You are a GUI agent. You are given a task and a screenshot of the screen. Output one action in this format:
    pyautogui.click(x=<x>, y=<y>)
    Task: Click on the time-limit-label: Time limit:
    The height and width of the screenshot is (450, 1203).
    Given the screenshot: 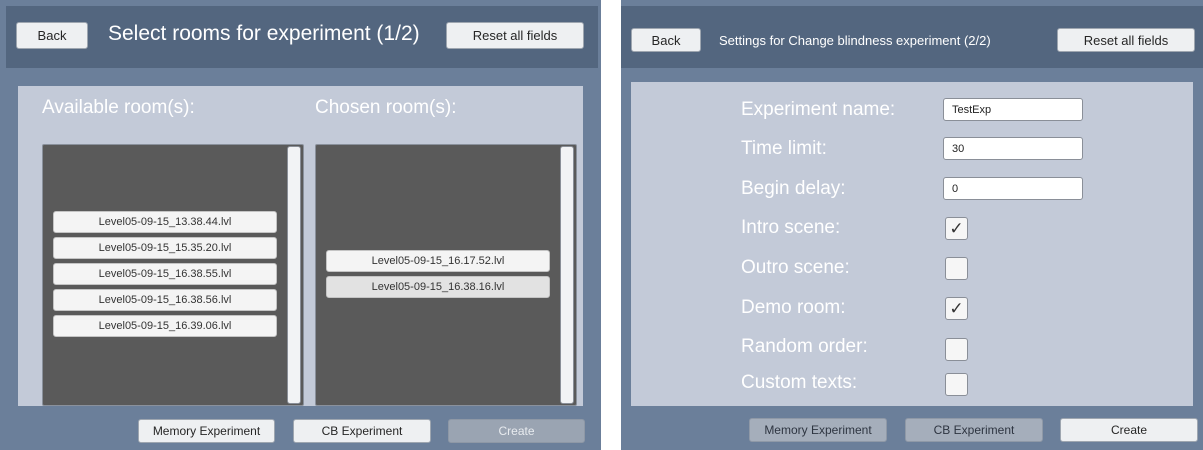 What is the action you would take?
    pyautogui.click(x=784, y=148)
    